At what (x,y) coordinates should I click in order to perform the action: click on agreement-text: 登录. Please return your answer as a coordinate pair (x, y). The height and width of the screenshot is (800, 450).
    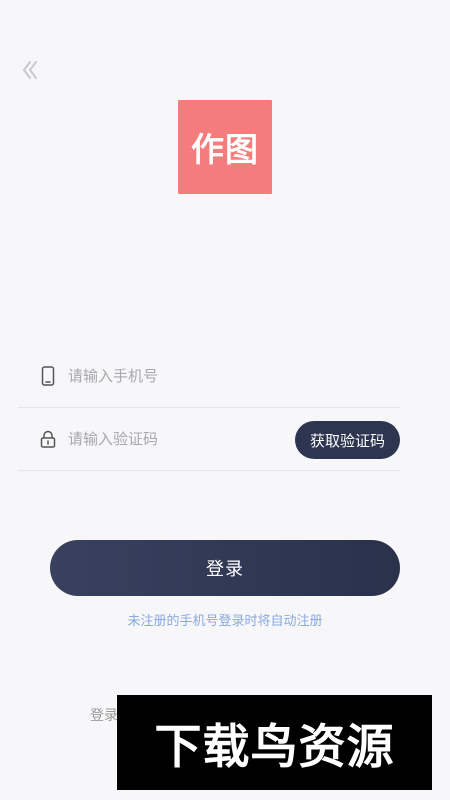
    Looking at the image, I should click on (104, 716).